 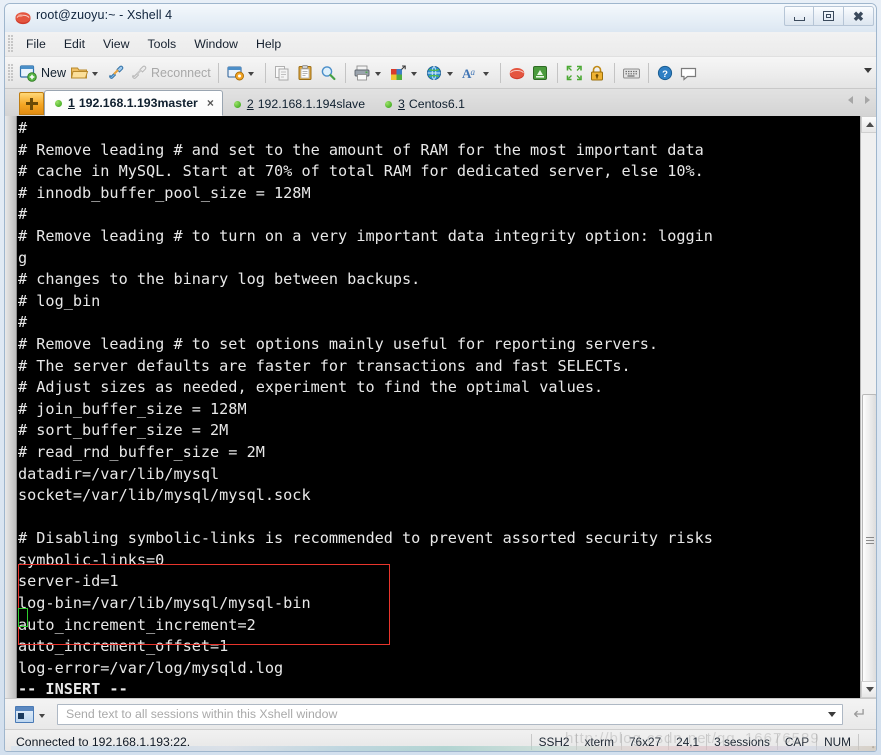 I want to click on terminal-line: # sort_buffer_size = 2M, so click(x=123, y=430).